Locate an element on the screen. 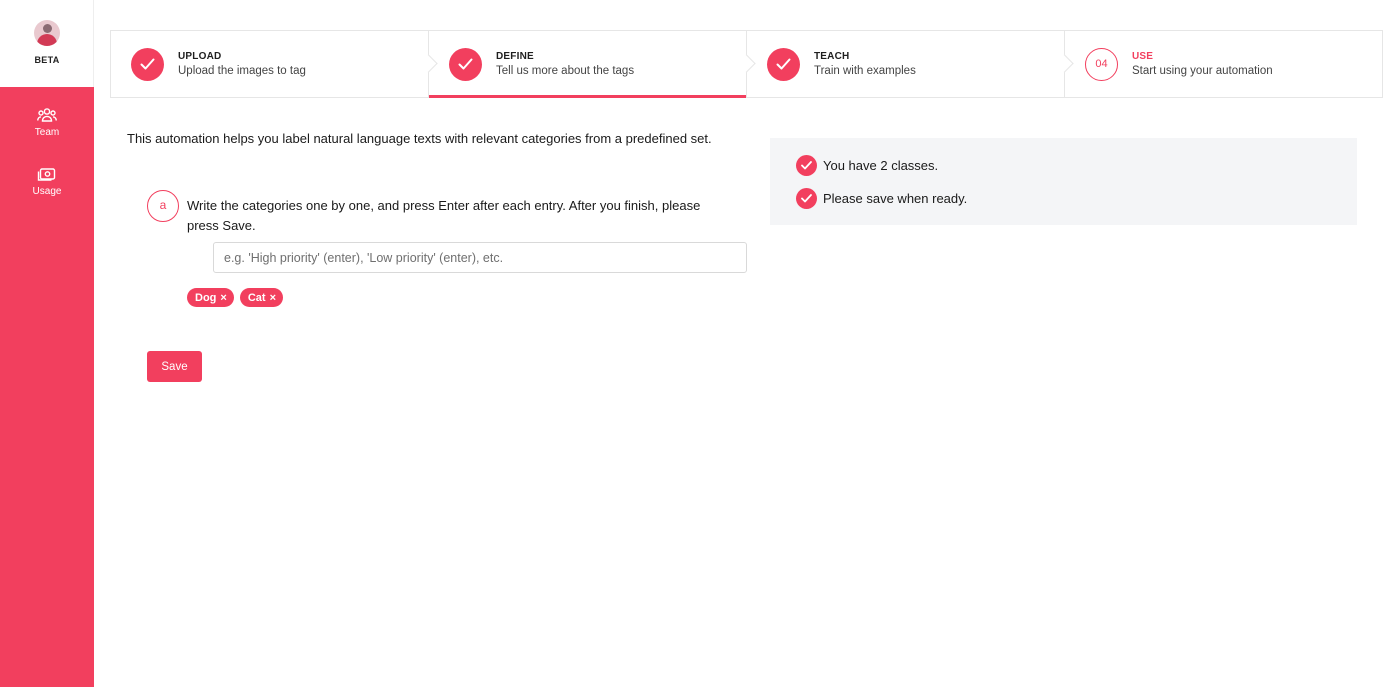 The width and height of the screenshot is (1400, 687). step-define: DEFINE Tell us more about the tags is located at coordinates (592, 64).